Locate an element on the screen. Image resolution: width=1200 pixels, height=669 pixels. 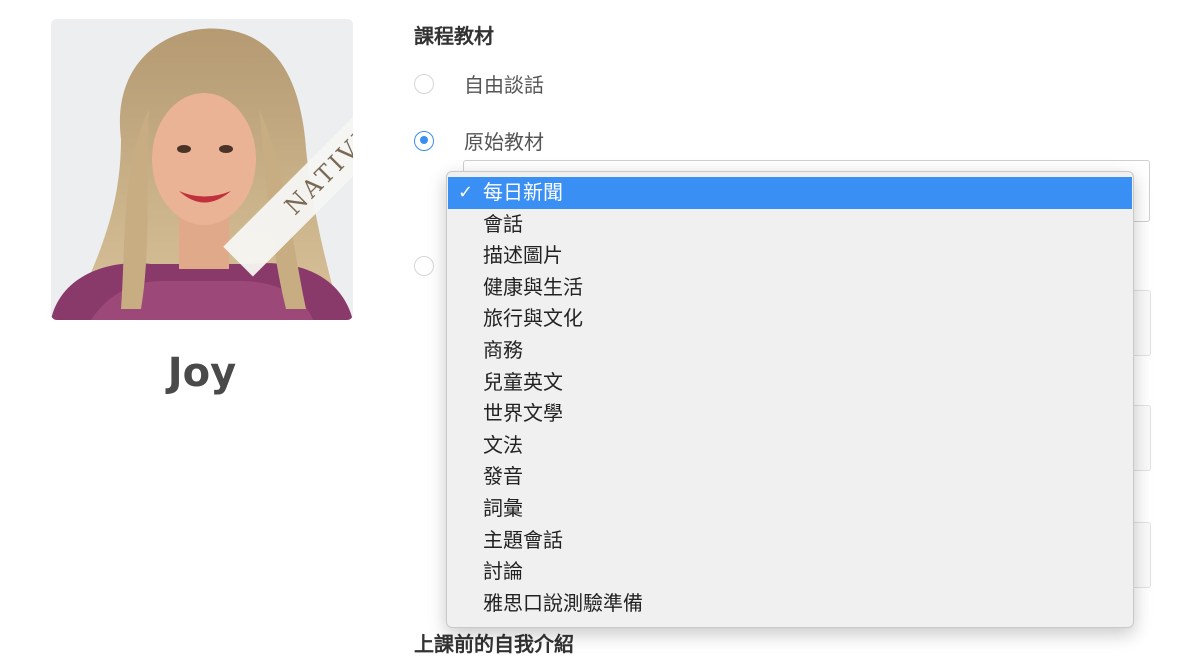
self-intro-heading: 上課前的自我介紹 is located at coordinates (494, 644).